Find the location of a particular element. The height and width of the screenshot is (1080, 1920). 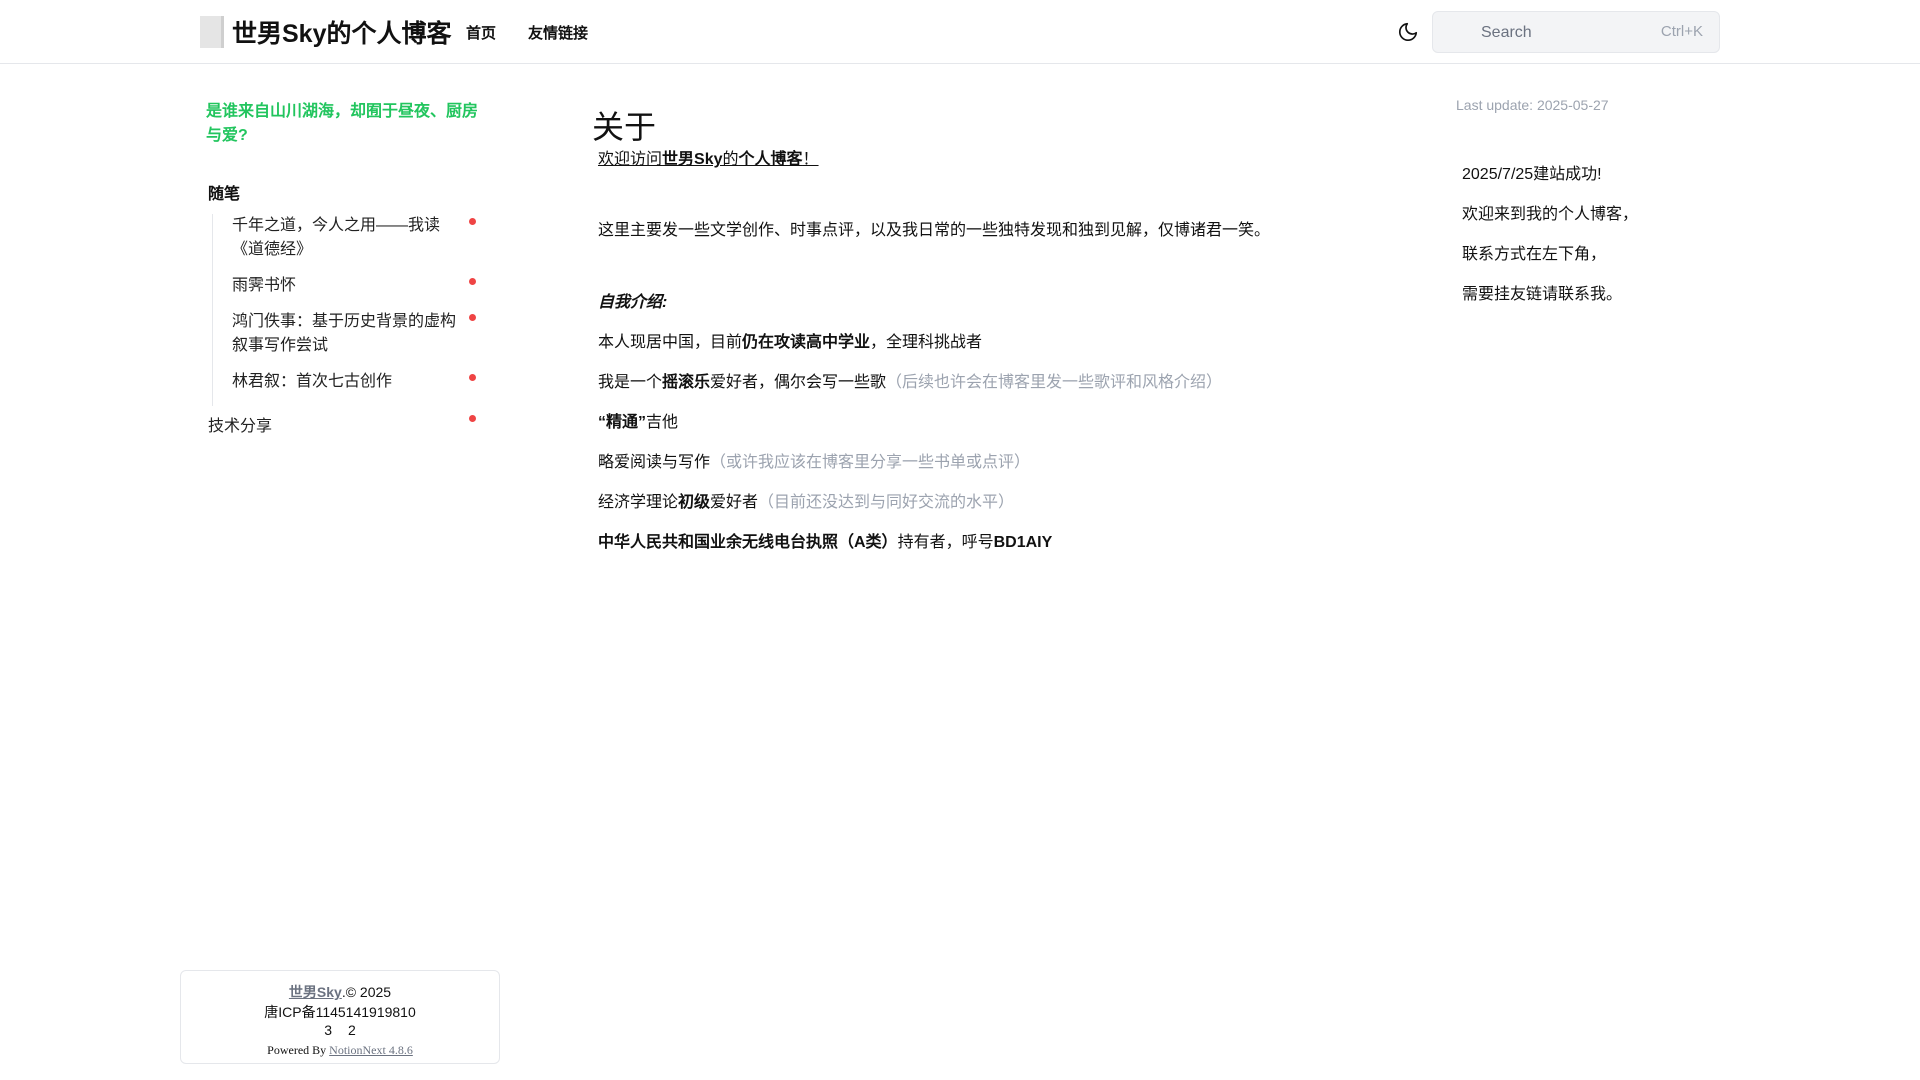

welcome-suffix: ！ is located at coordinates (810, 159).